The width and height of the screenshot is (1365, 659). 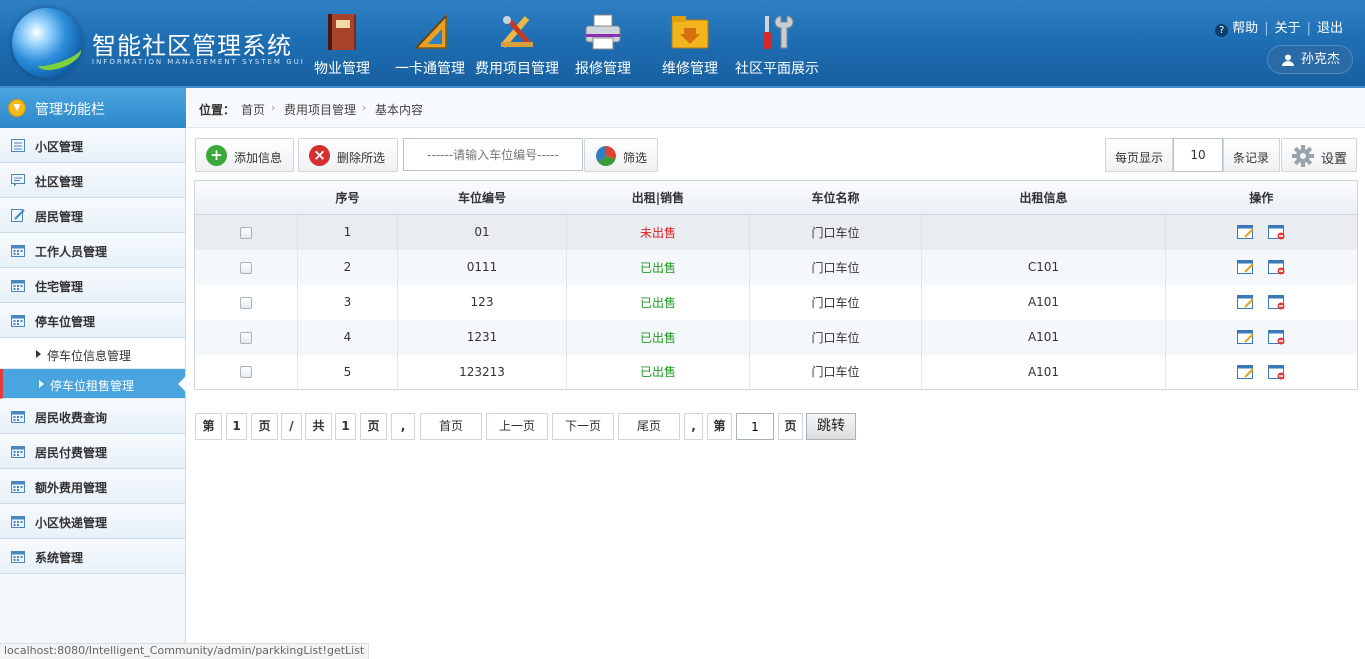 What do you see at coordinates (1236, 27) in the screenshot?
I see `help-link: ? 帮助` at bounding box center [1236, 27].